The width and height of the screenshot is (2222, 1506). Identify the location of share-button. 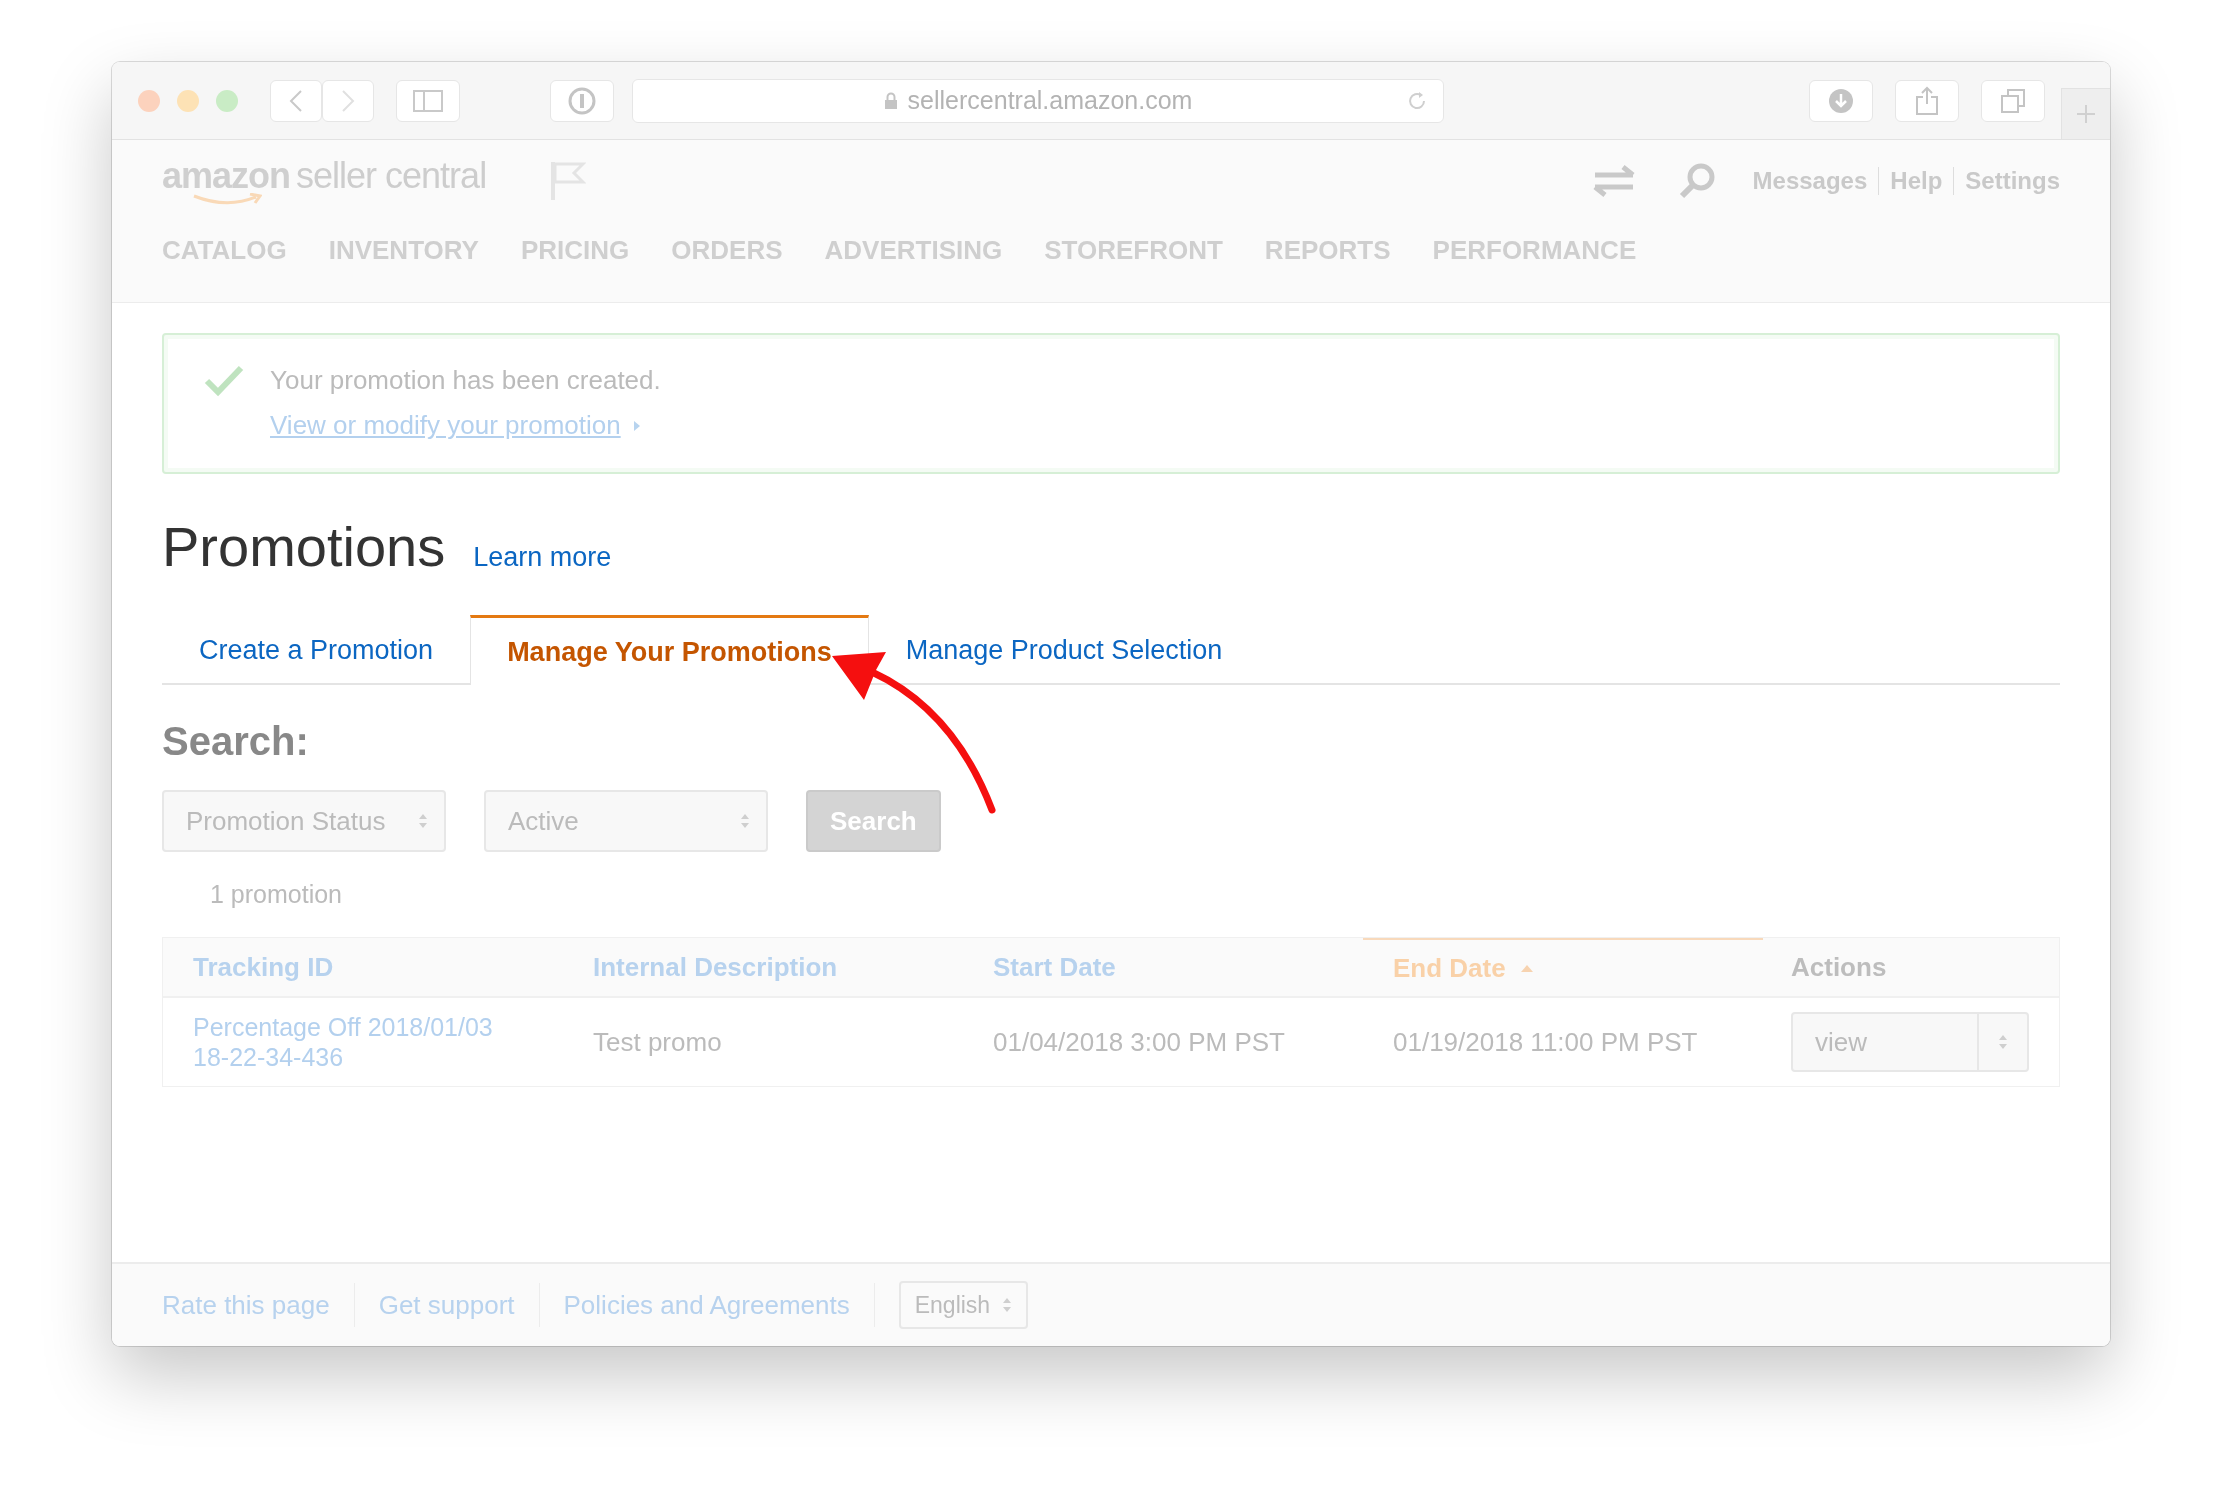
(1927, 100).